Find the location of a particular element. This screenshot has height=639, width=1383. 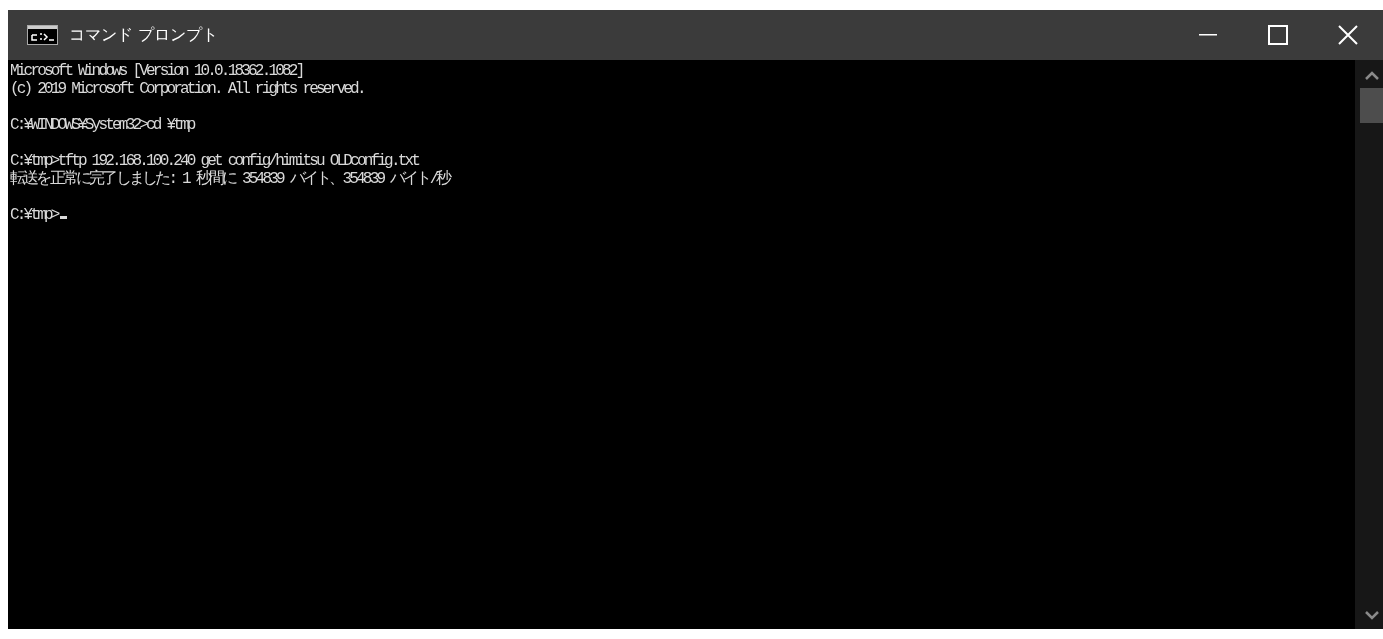

console-line: C:¥tmp> is located at coordinates (34, 215).